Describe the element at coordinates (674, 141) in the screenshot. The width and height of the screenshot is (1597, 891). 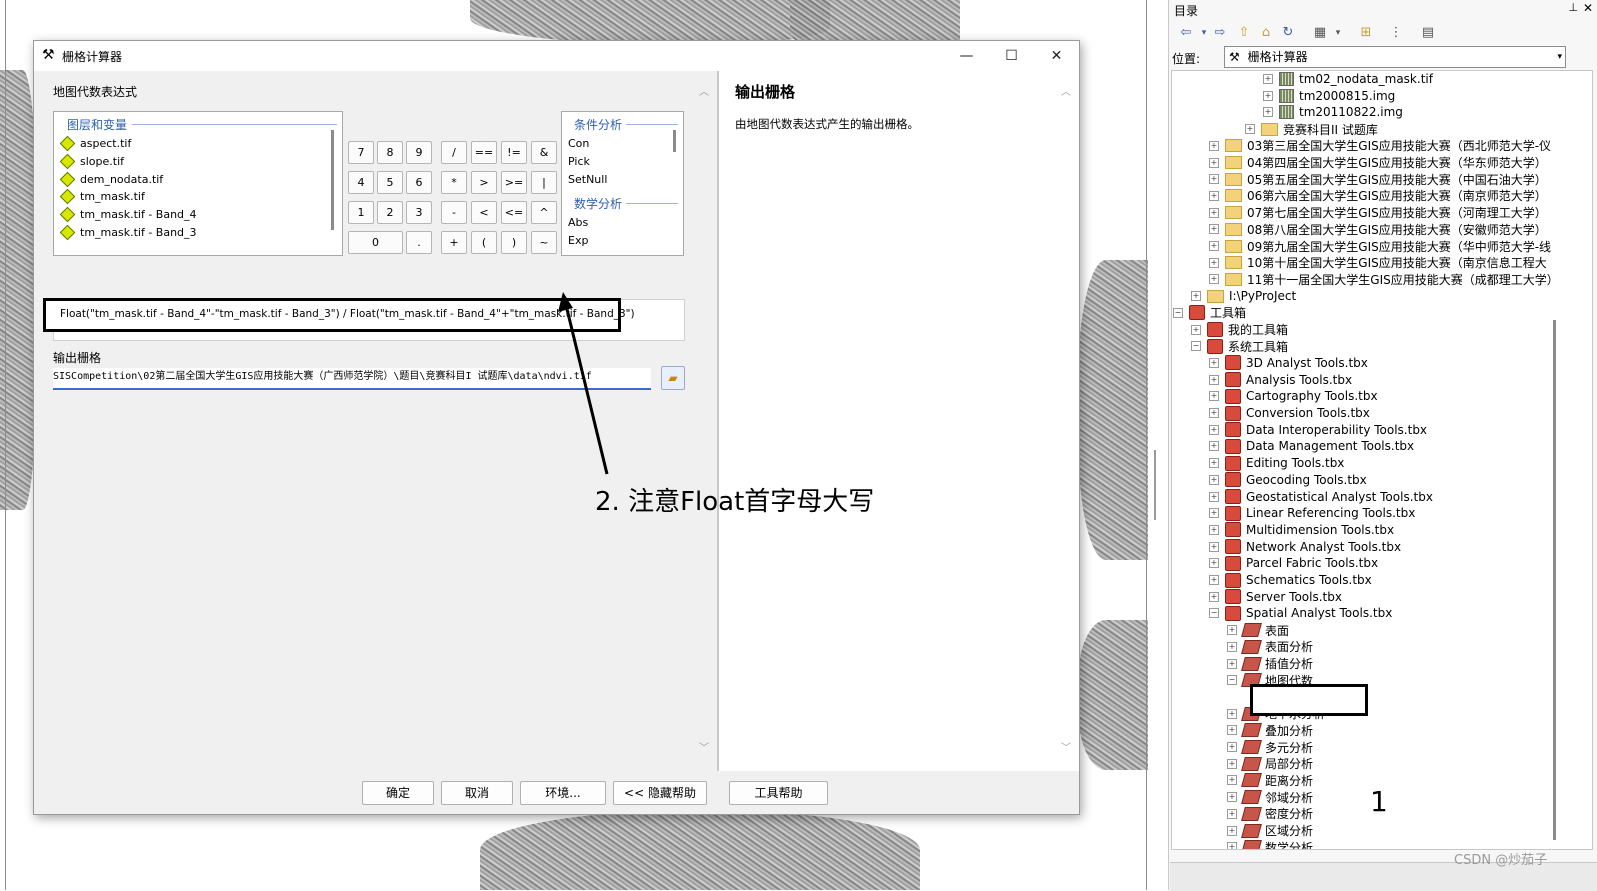
I see `functions-scrollbar` at that location.